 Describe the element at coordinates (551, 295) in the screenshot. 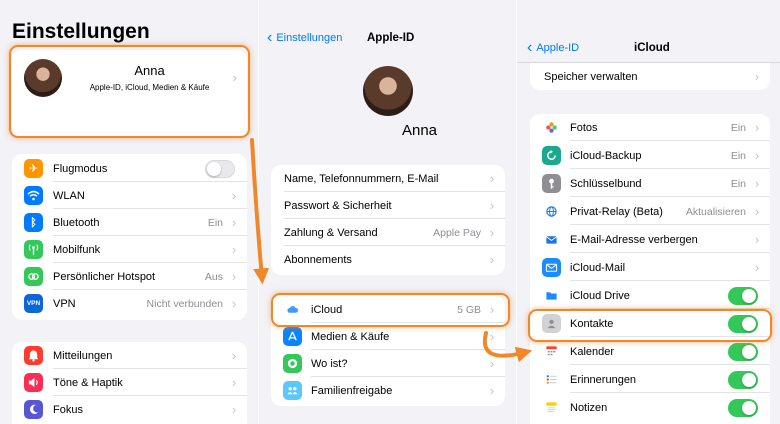

I see `folder-icon` at that location.